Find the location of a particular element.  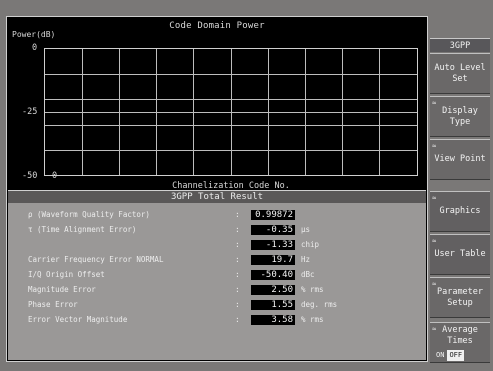

average-times-key: ≈ Average Times ON OFF is located at coordinates (460, 342).